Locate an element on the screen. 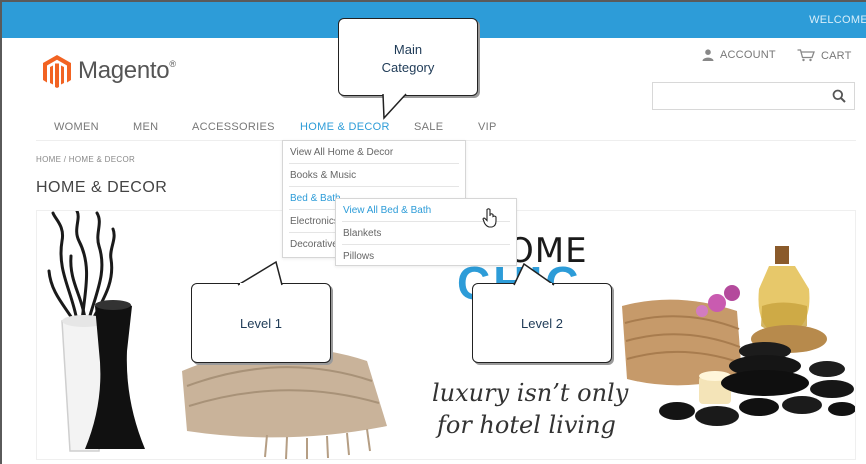 The image size is (866, 464). callout-level2-label: Level 2 is located at coordinates (542, 323).